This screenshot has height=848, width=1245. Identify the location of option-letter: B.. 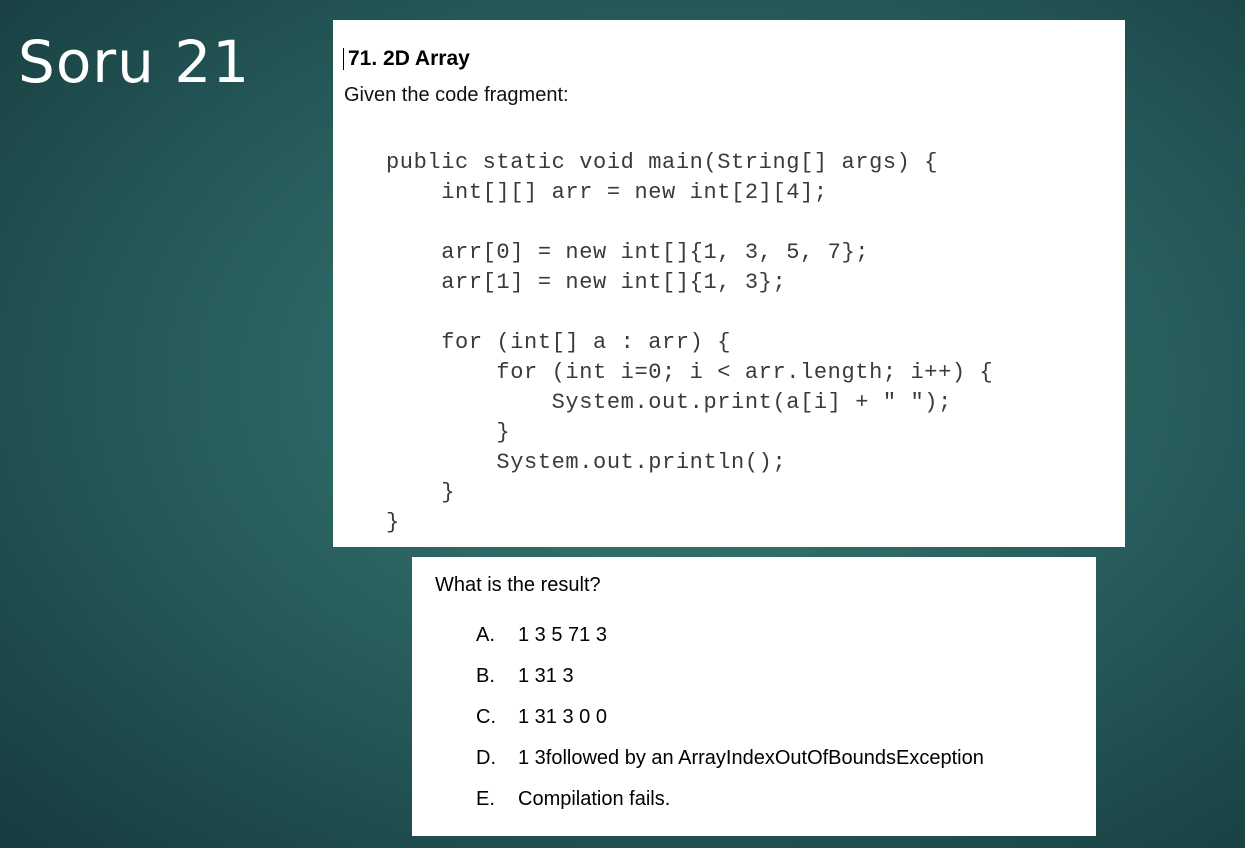
(485, 676).